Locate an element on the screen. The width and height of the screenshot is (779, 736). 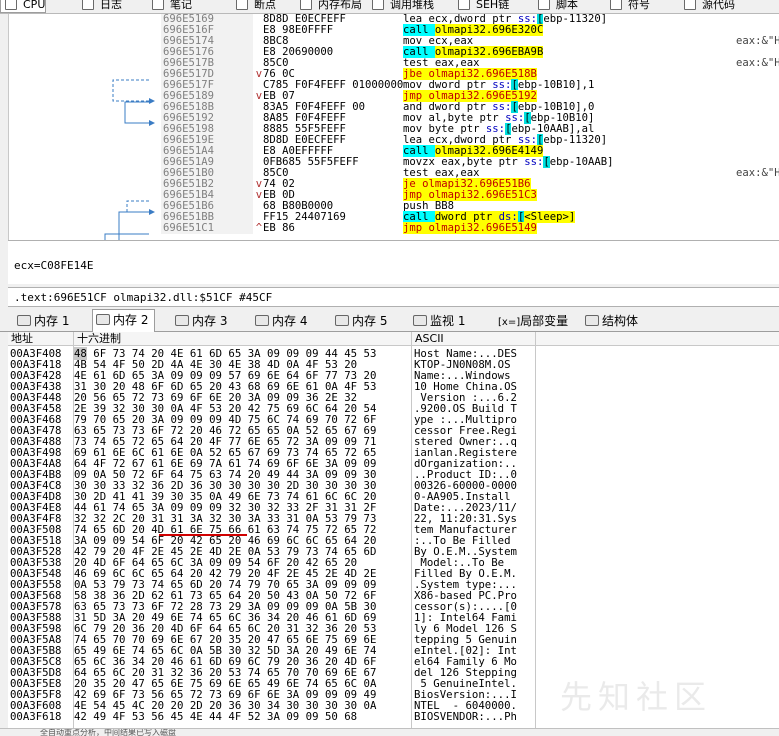
tab-5: 调用堆栈 is located at coordinates (401, 6).